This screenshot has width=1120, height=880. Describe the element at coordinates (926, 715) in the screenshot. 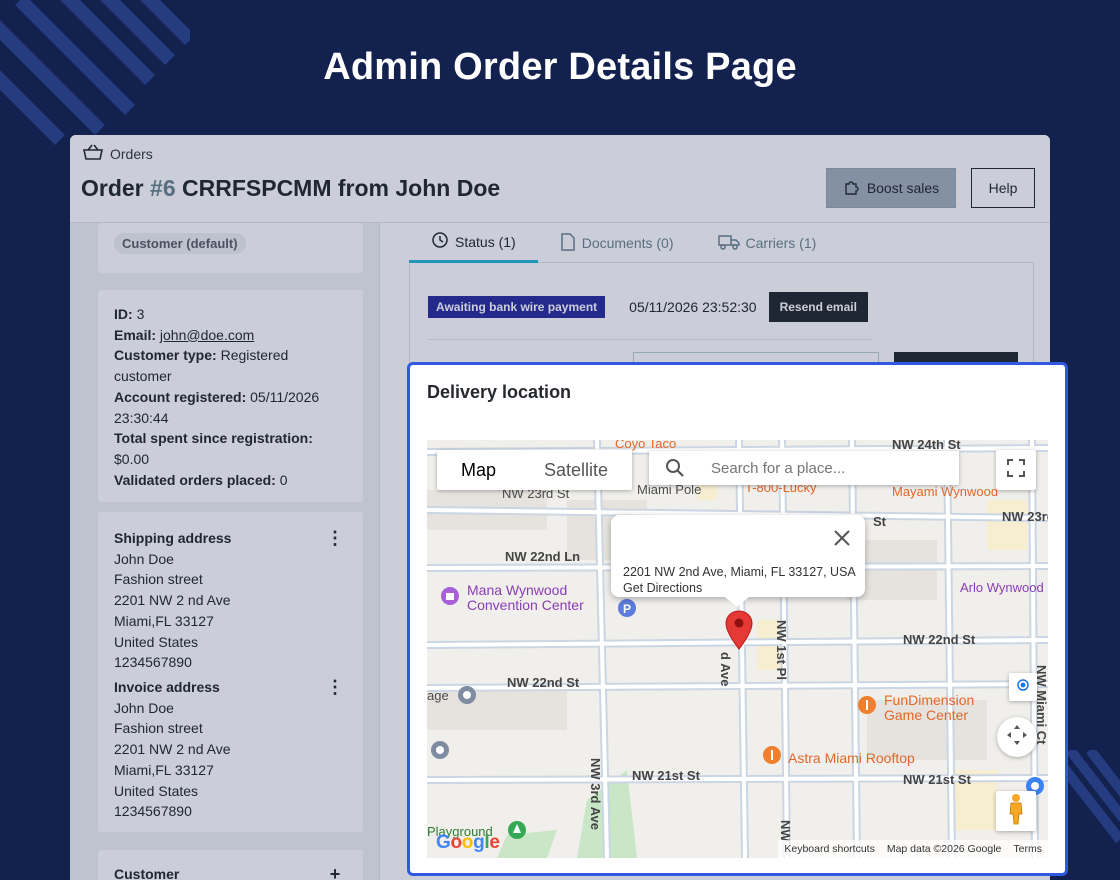

I see `fun-line2: Game Center` at that location.